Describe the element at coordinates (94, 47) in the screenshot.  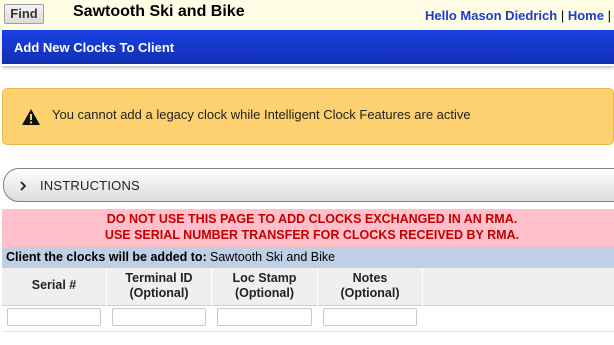
I see `page-title: Add New Clocks To Client` at that location.